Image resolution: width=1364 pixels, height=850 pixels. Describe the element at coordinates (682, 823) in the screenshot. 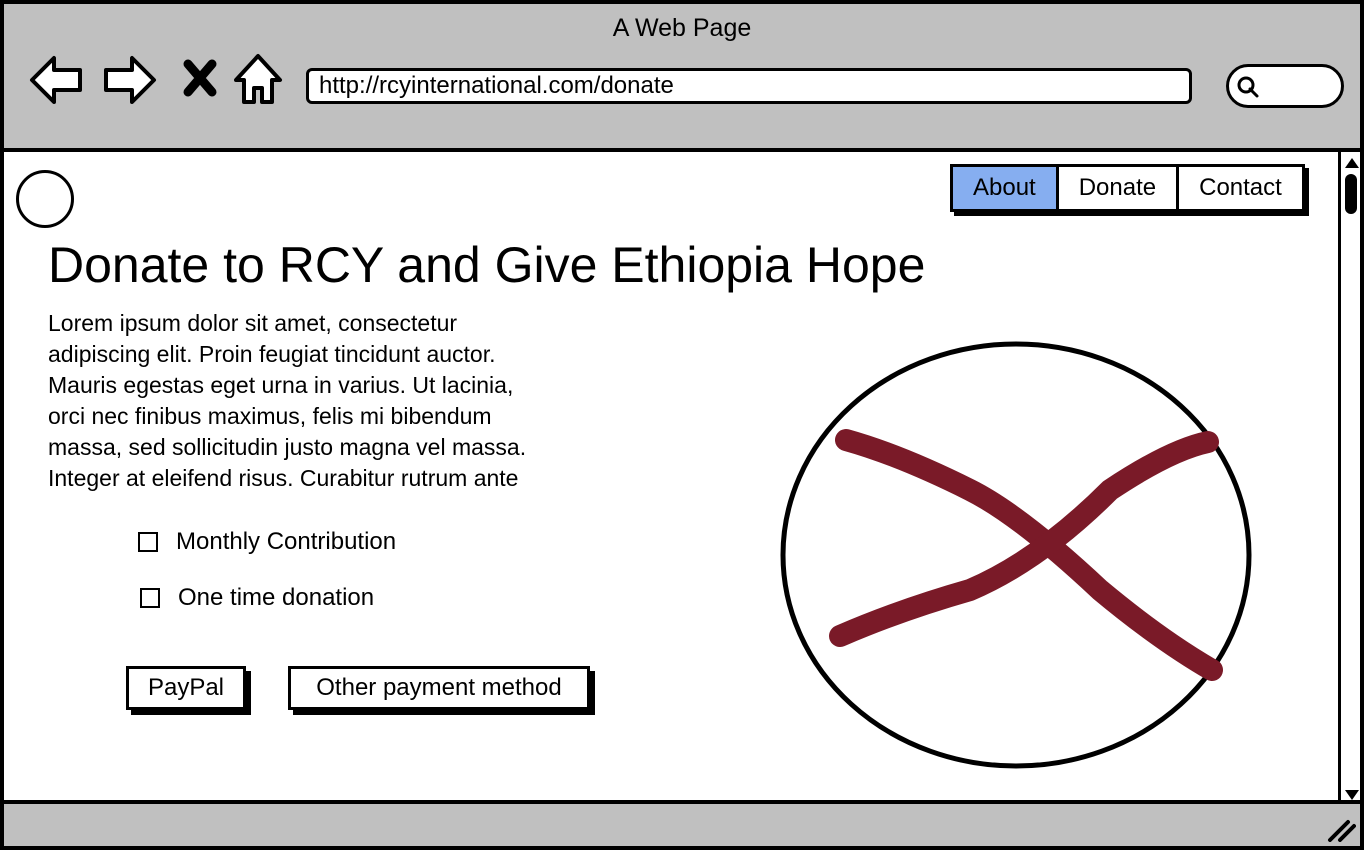

I see `status-bar` at that location.